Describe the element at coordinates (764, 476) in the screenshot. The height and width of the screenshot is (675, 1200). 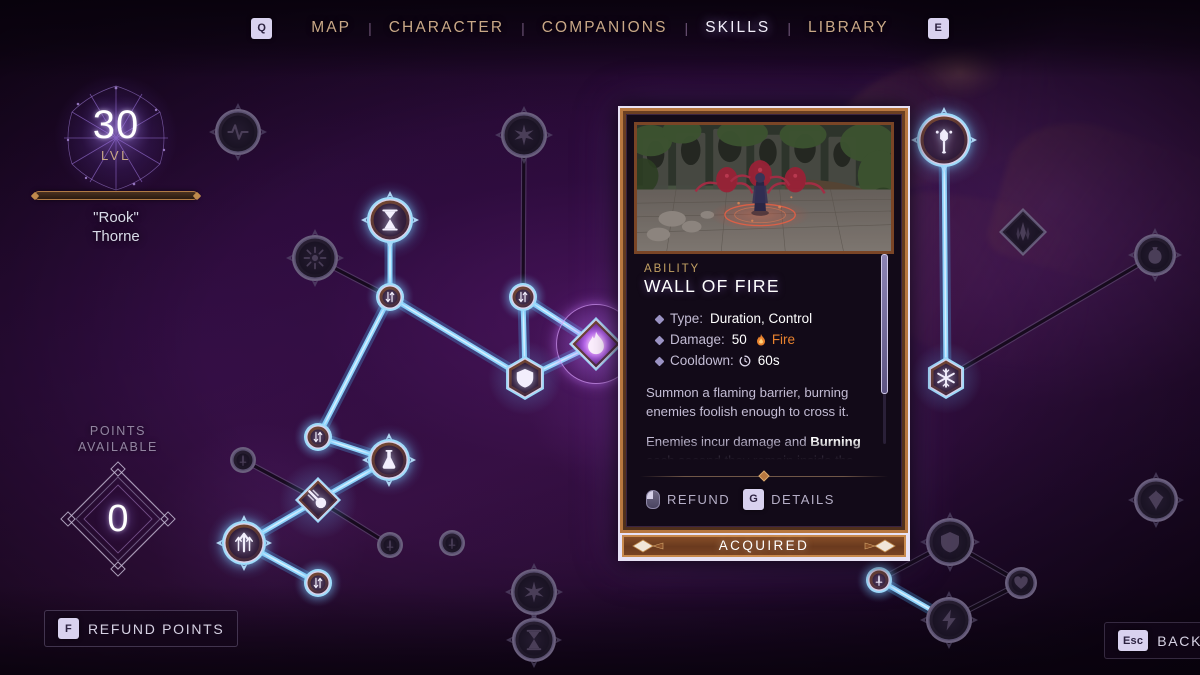
I see `divider-diamond-icon` at that location.